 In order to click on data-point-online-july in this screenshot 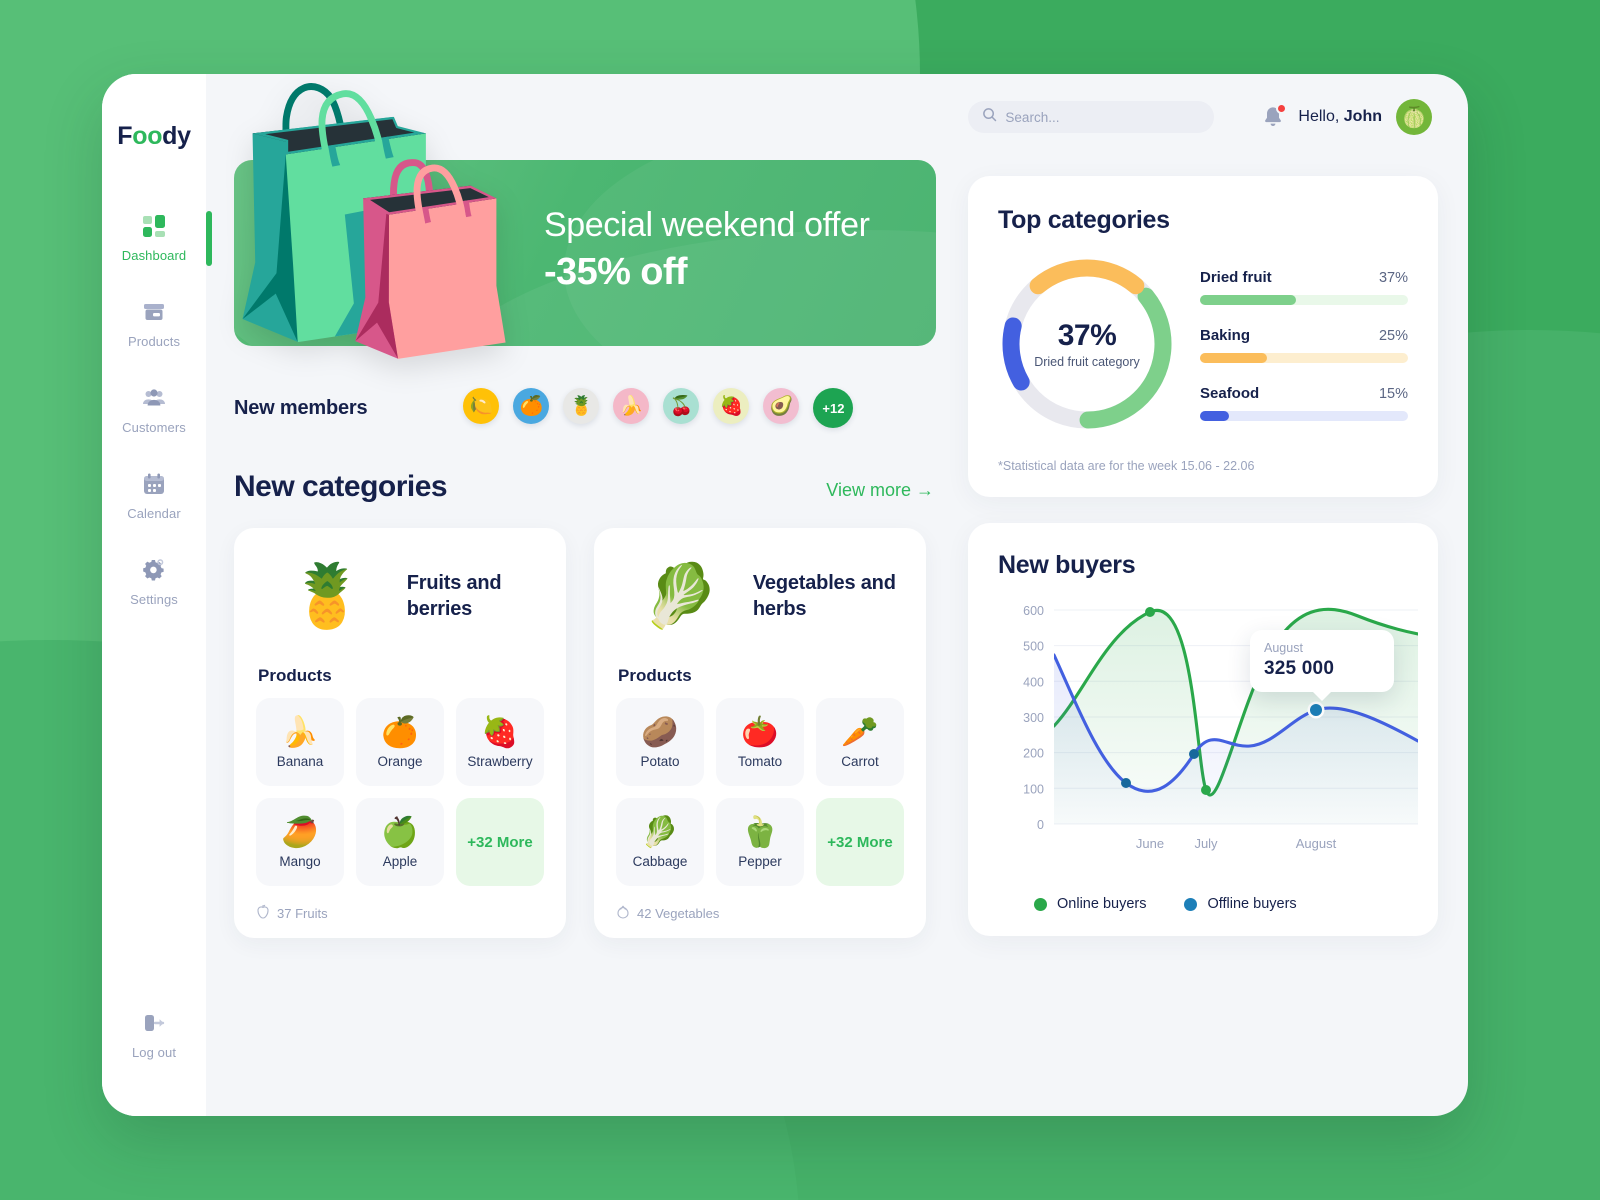, I will do `click(1206, 790)`.